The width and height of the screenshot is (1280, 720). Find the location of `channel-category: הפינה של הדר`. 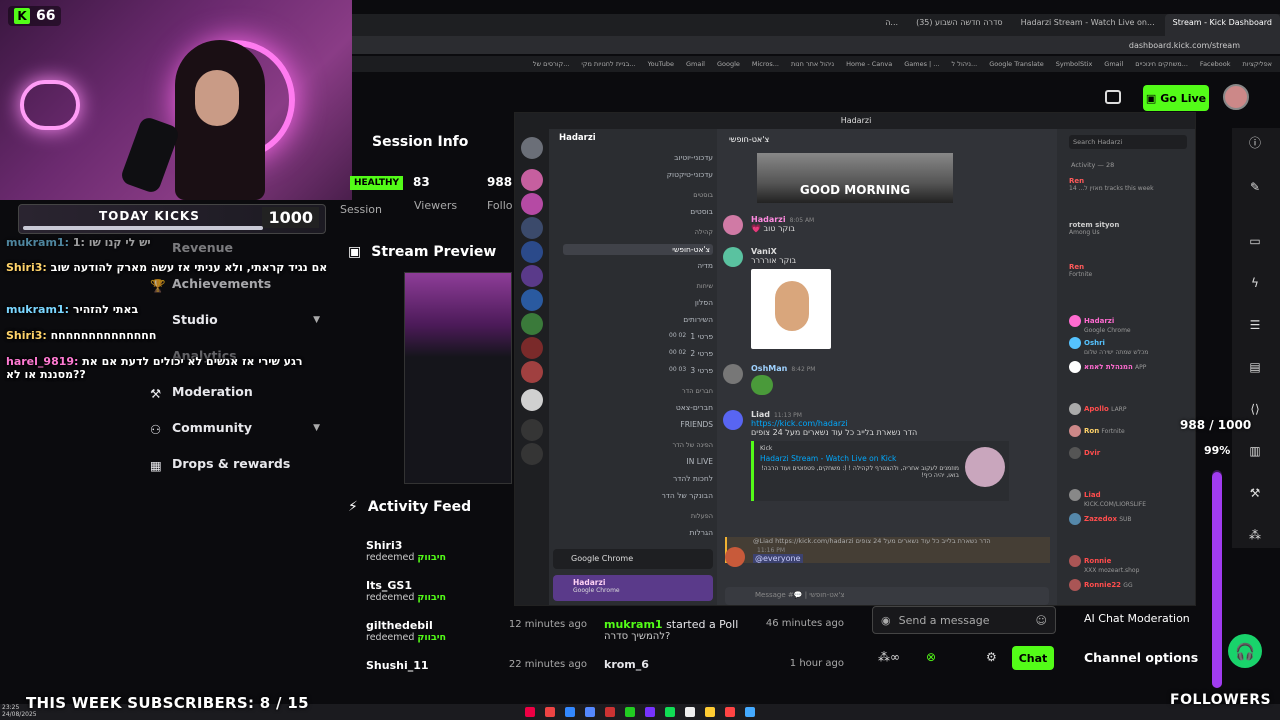

channel-category: הפינה של הדר is located at coordinates (638, 445).